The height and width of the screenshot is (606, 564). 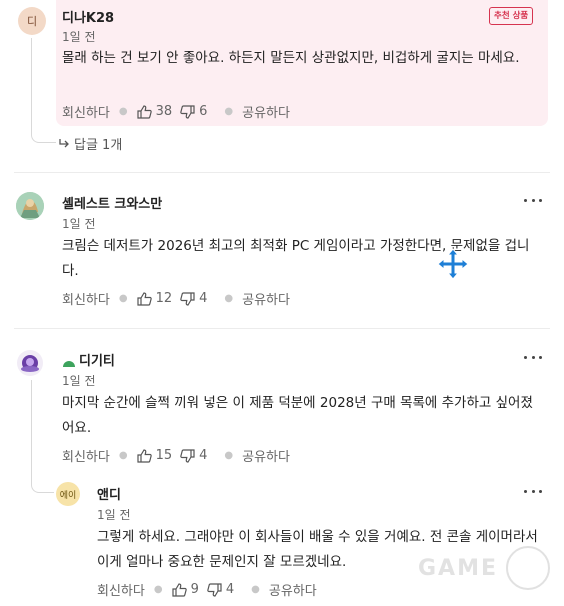 I want to click on comment-actions: 회신하다 ● 12 4 ● 공유하다, so click(x=176, y=298).